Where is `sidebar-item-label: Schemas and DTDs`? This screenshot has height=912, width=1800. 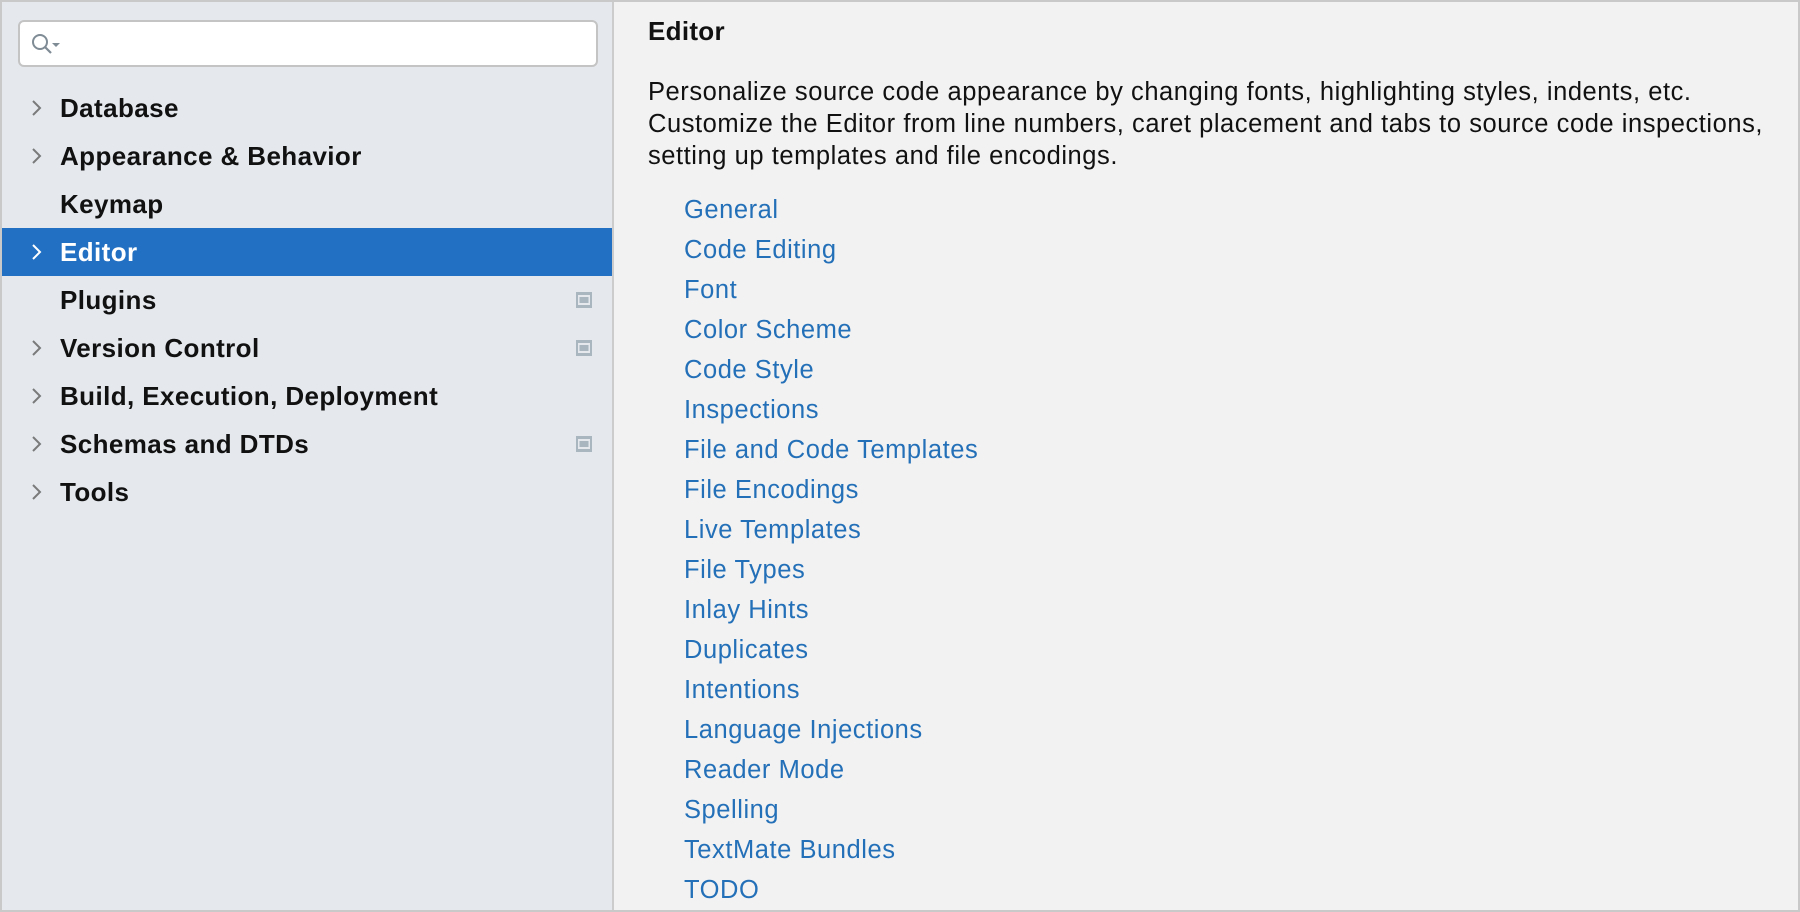
sidebar-item-label: Schemas and DTDs is located at coordinates (185, 444).